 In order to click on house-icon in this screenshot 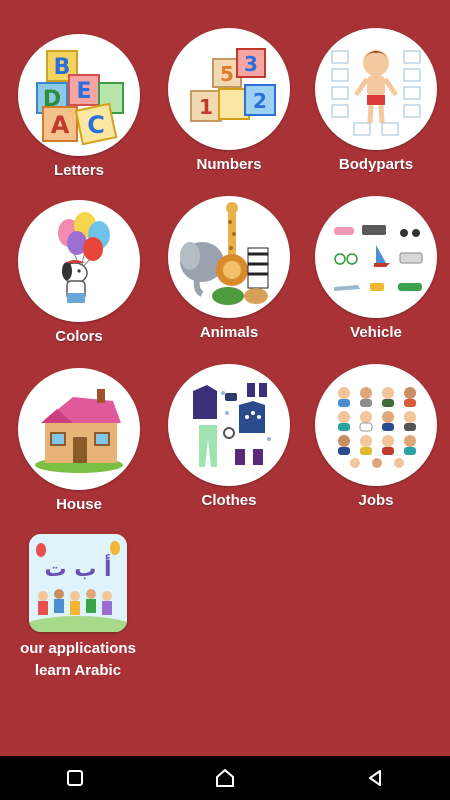, I will do `click(79, 429)`.